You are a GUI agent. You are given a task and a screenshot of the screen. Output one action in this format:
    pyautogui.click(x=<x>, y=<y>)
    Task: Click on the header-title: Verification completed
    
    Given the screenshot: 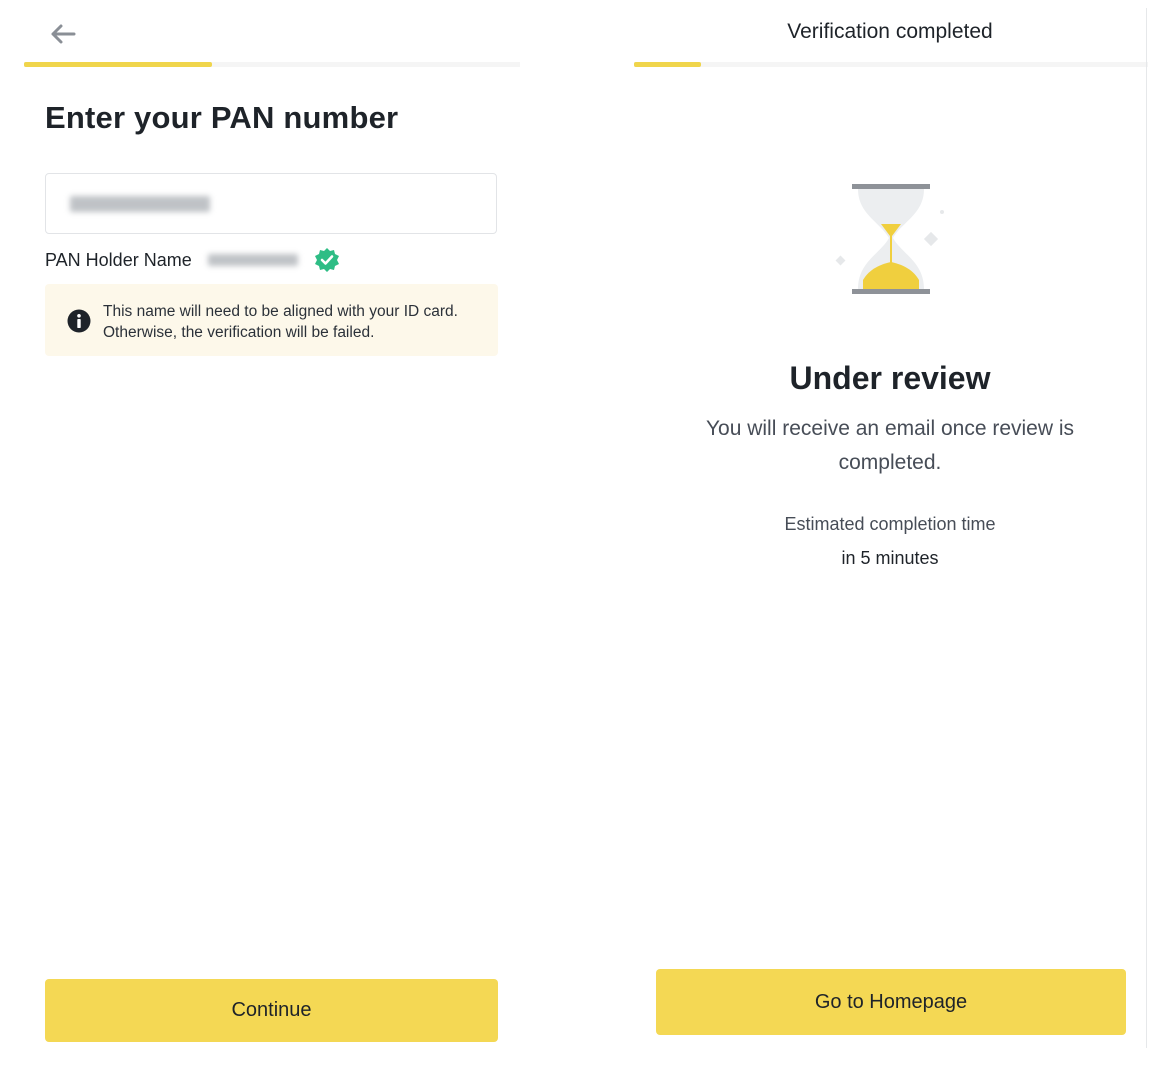 What is the action you would take?
    pyautogui.click(x=890, y=31)
    